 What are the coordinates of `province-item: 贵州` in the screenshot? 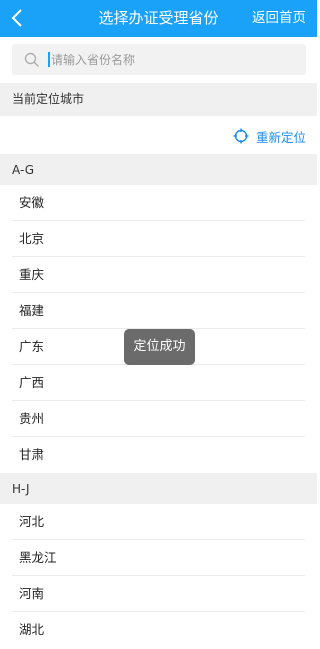 It's located at (158, 419).